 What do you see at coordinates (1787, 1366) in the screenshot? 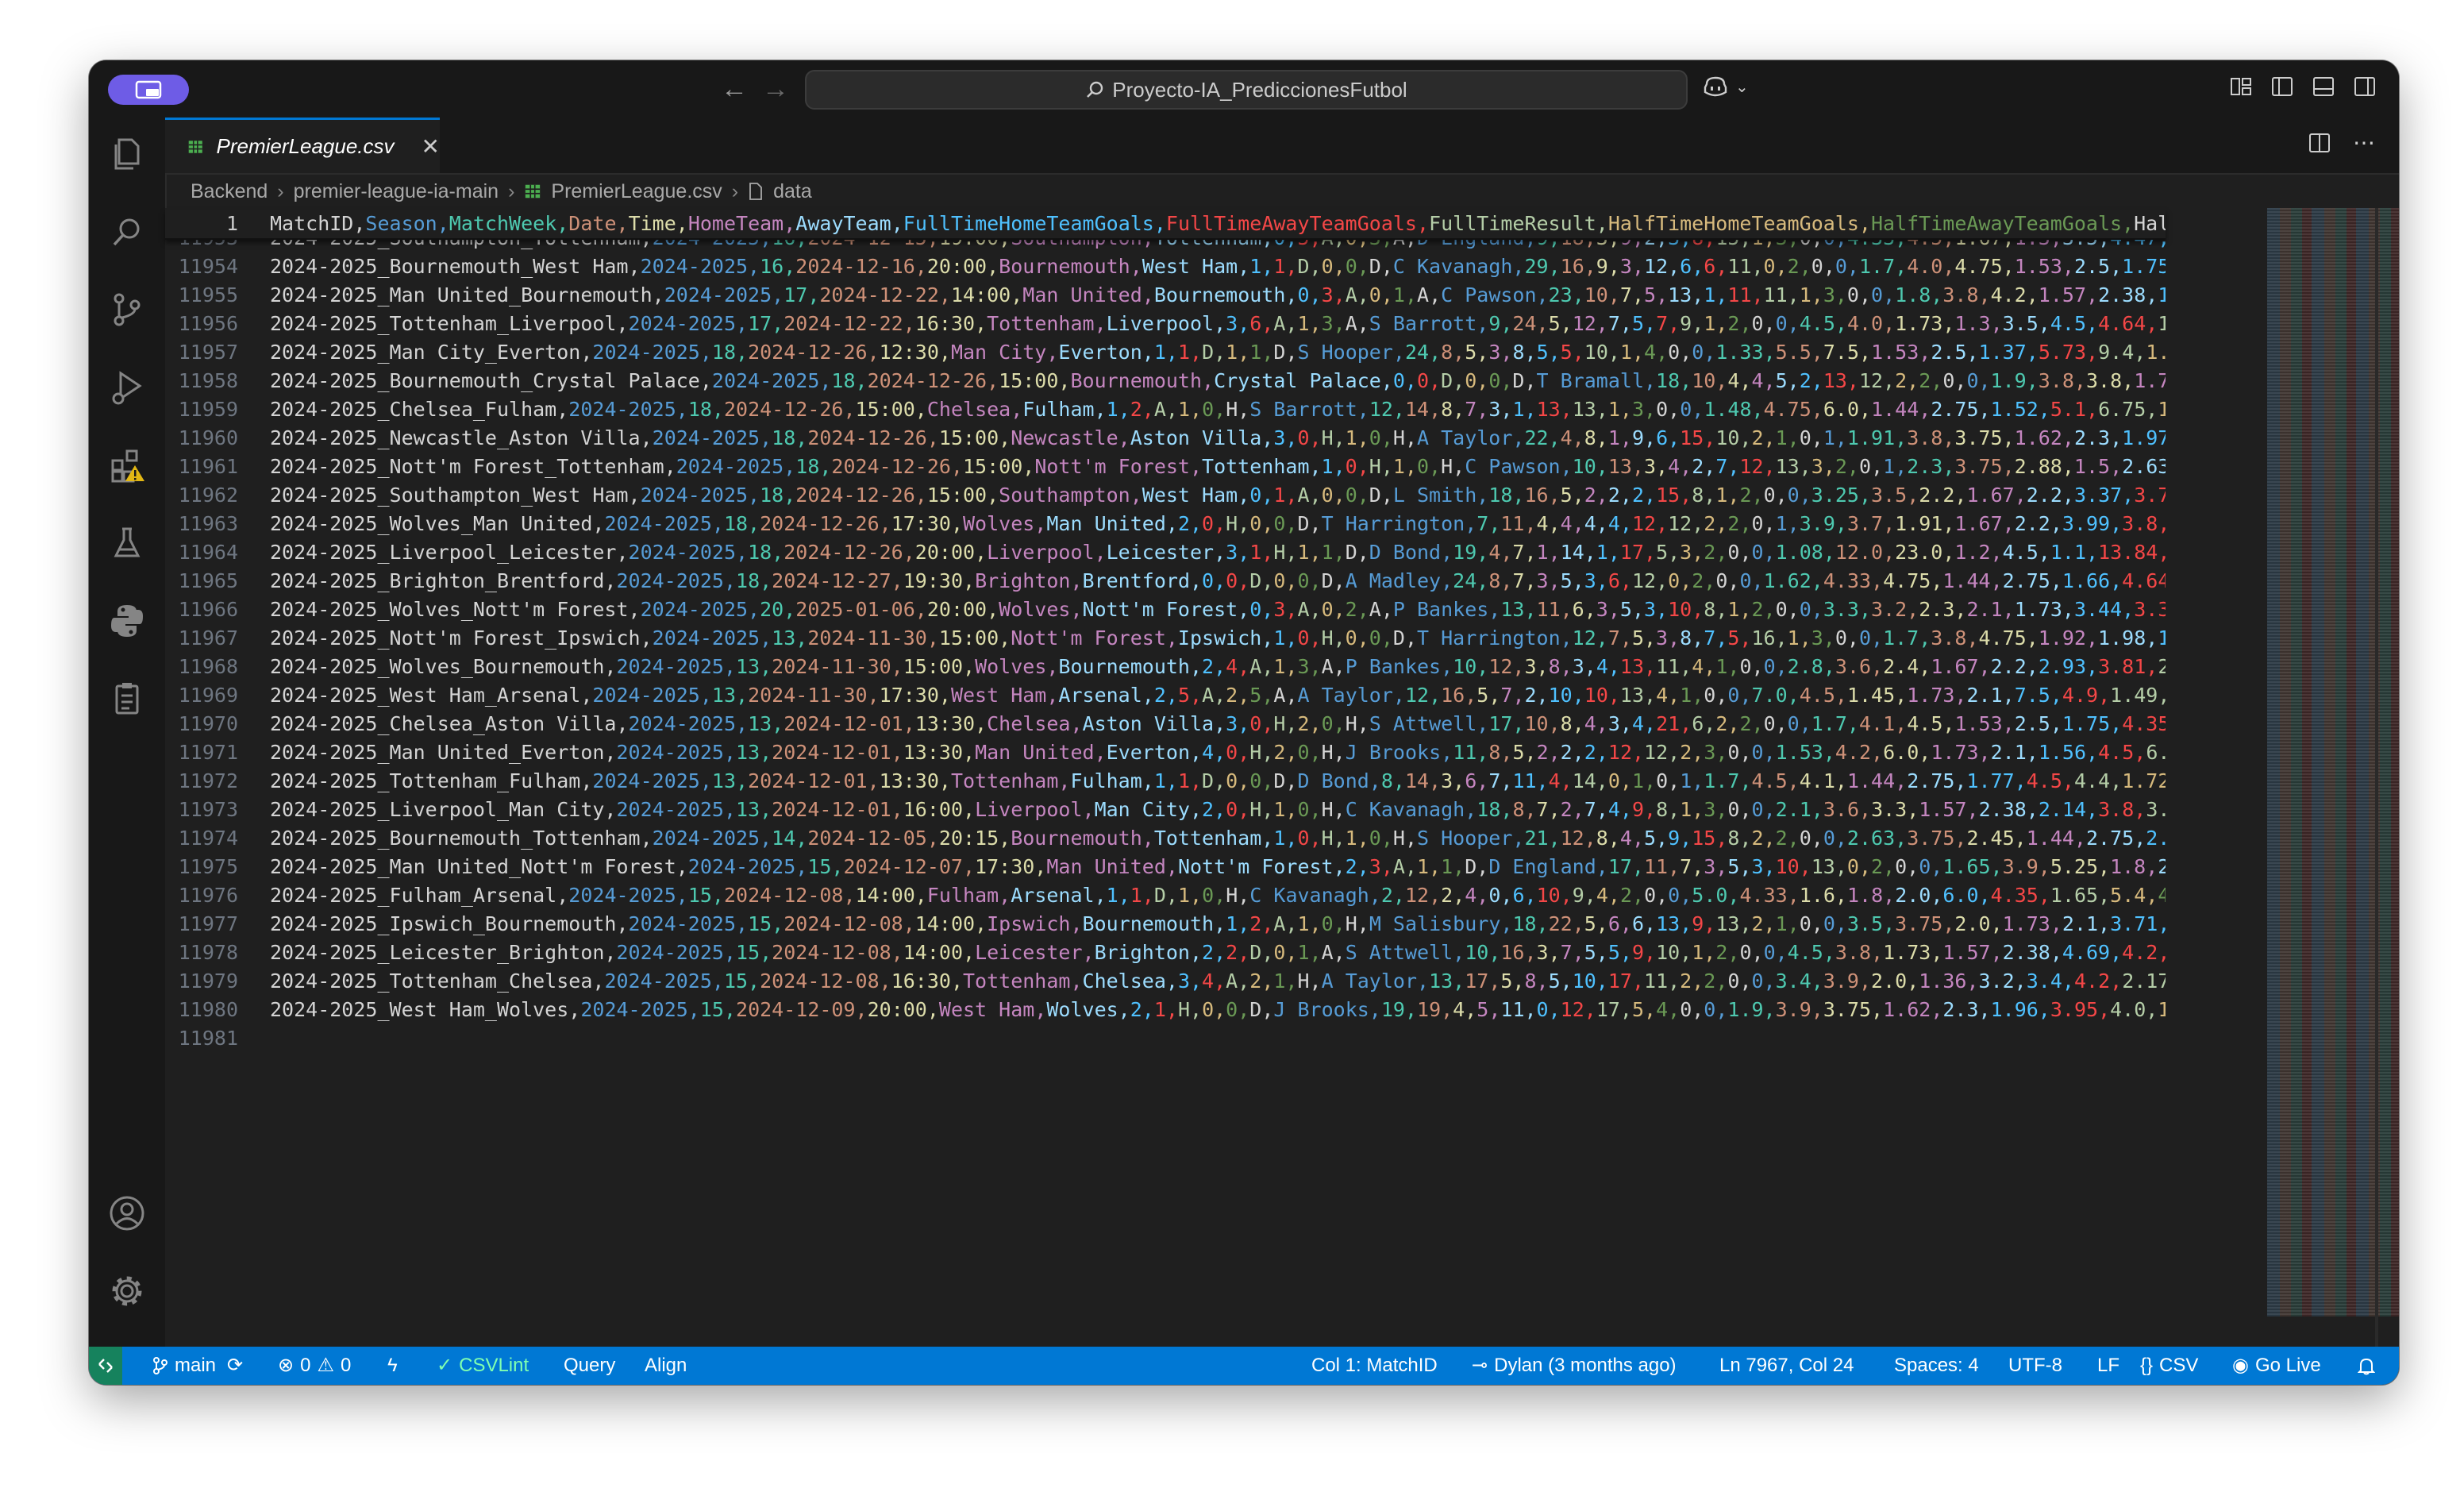
I see `cursor-position: Ln 7967, Col 24` at bounding box center [1787, 1366].